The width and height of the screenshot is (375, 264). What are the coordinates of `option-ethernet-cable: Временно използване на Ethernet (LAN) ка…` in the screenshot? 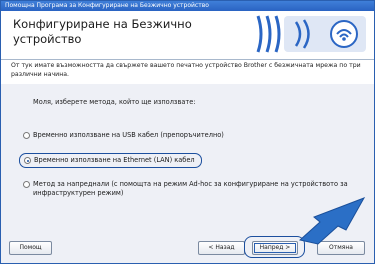 It's located at (110, 160).